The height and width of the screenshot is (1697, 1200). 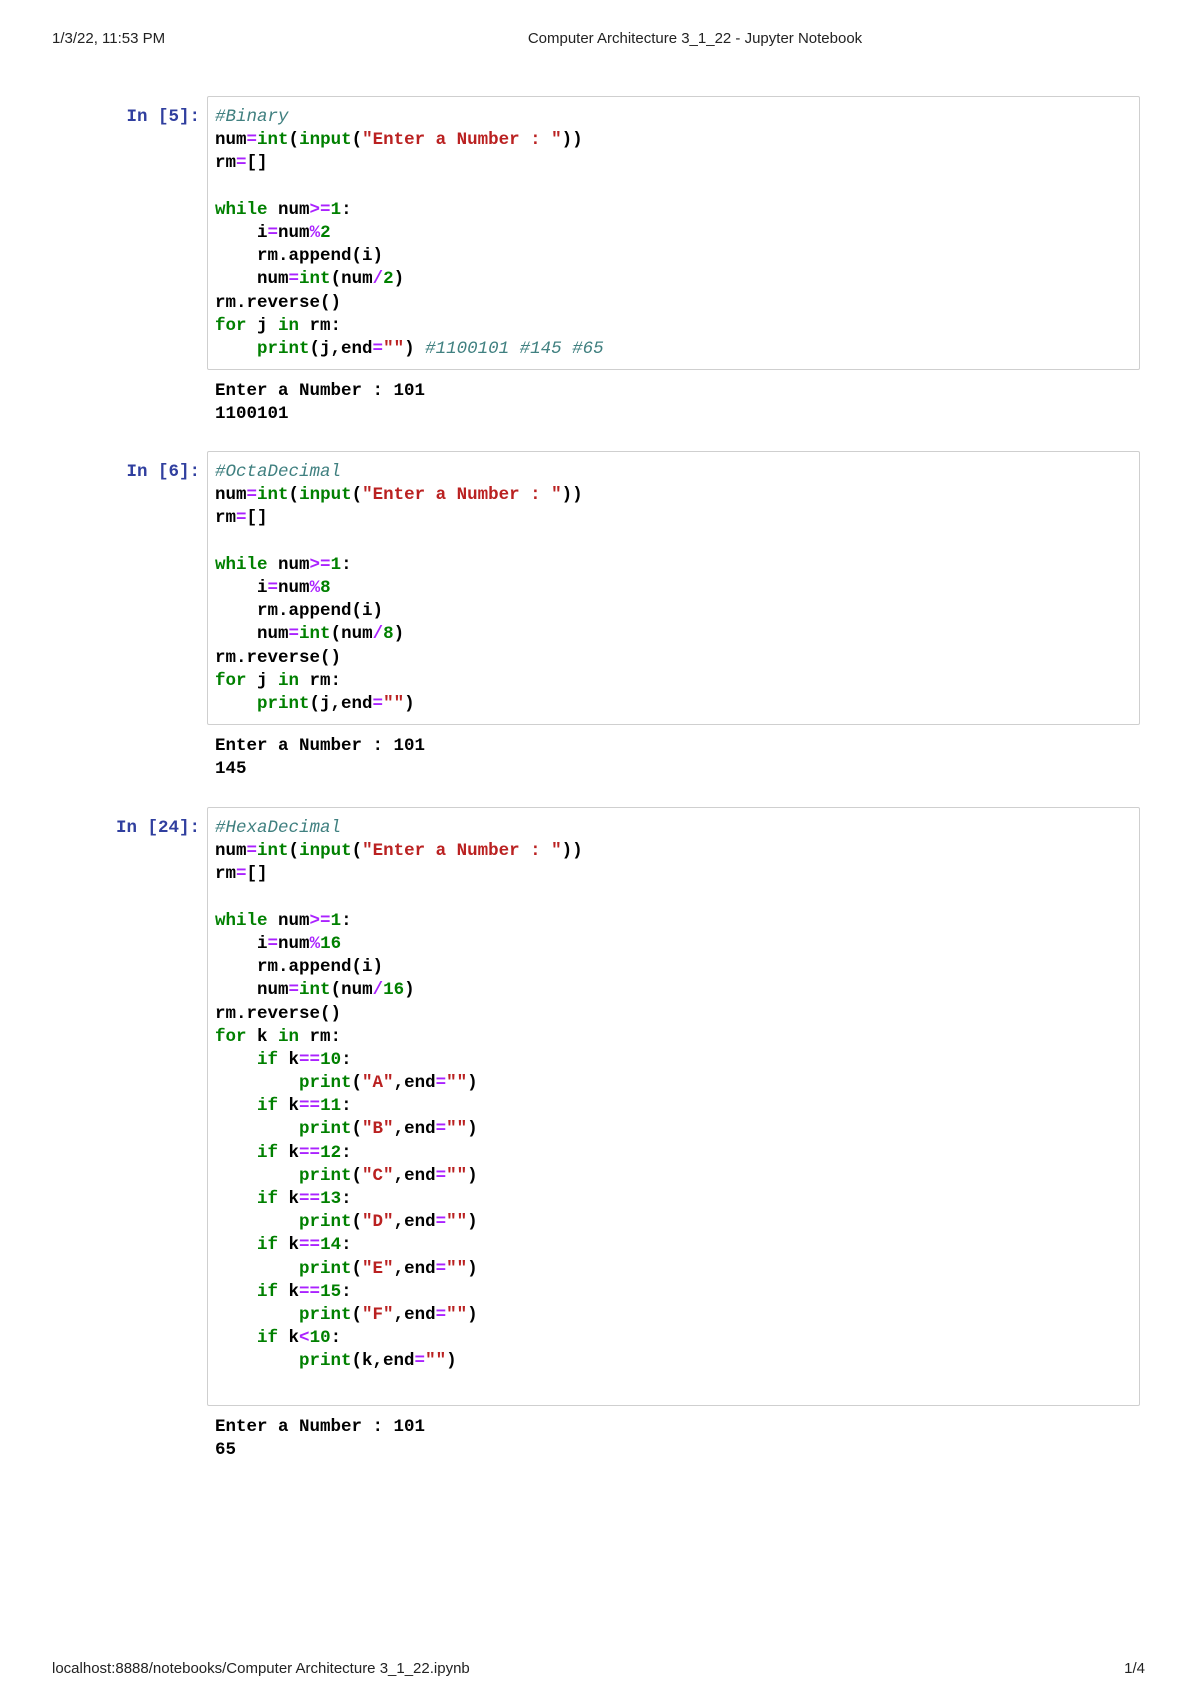 What do you see at coordinates (378, 990) in the screenshot?
I see `code-token: /` at bounding box center [378, 990].